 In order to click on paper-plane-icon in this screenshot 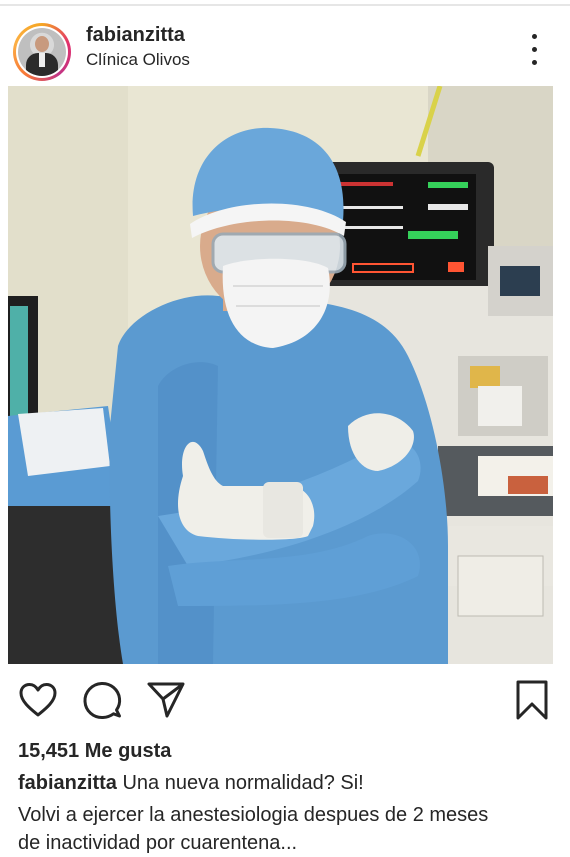, I will do `click(166, 700)`.